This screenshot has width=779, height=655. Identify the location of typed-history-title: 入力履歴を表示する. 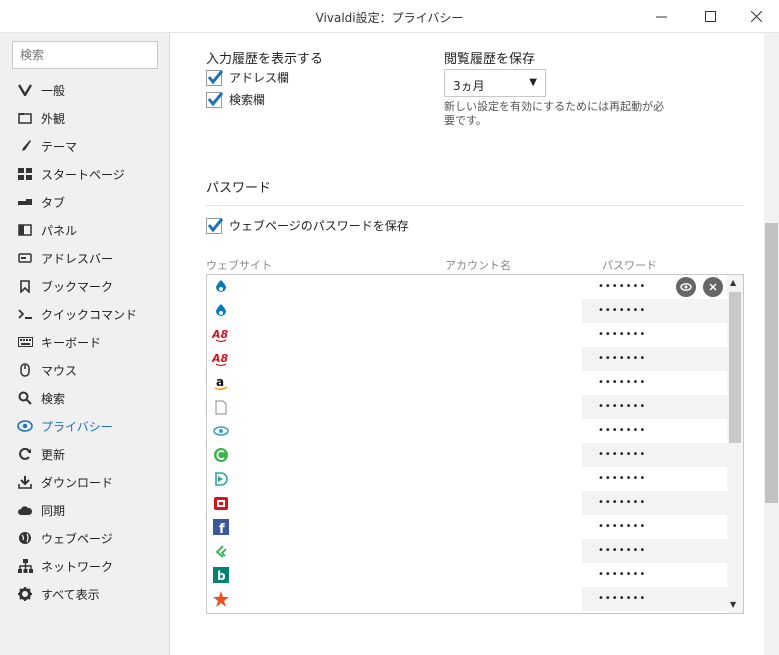
(265, 59).